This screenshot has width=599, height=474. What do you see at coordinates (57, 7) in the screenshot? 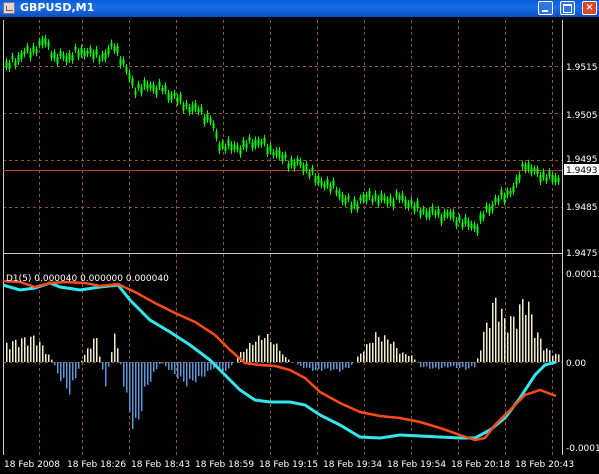
I see `window-title: GBPUSD,M1` at bounding box center [57, 7].